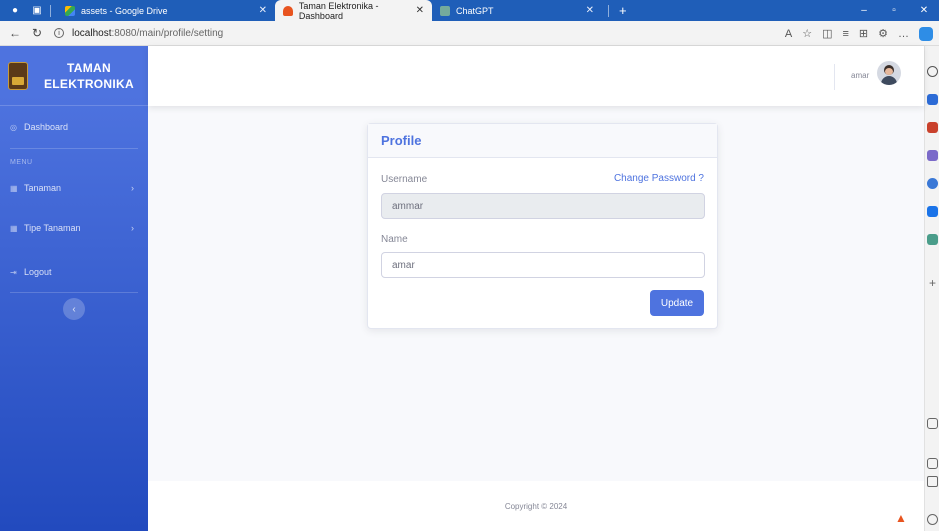 The image size is (939, 531). What do you see at coordinates (542, 141) in the screenshot?
I see `card-title: Profile` at bounding box center [542, 141].